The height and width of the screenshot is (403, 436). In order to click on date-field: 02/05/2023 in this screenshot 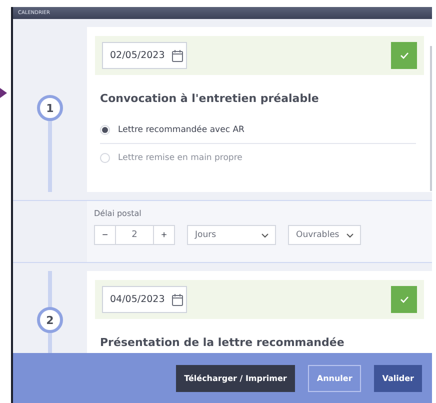, I will do `click(144, 55)`.